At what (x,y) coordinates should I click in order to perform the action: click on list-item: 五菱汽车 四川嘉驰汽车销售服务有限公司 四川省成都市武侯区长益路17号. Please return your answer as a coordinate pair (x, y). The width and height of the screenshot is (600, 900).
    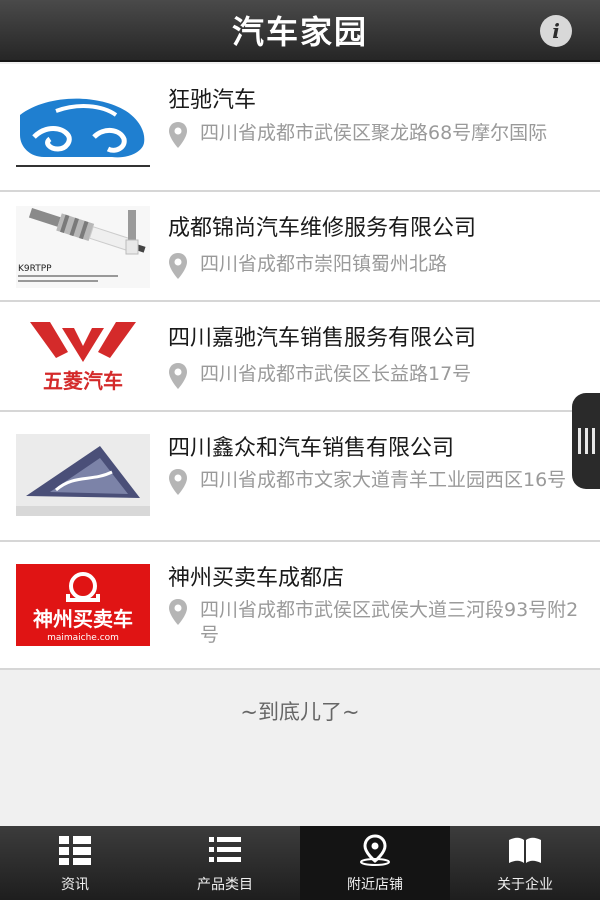
    Looking at the image, I should click on (300, 357).